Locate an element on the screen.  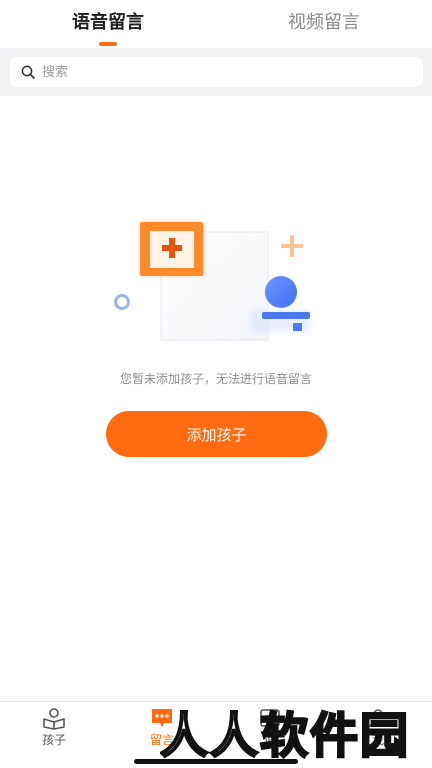
search-bar-container is located at coordinates (216, 72).